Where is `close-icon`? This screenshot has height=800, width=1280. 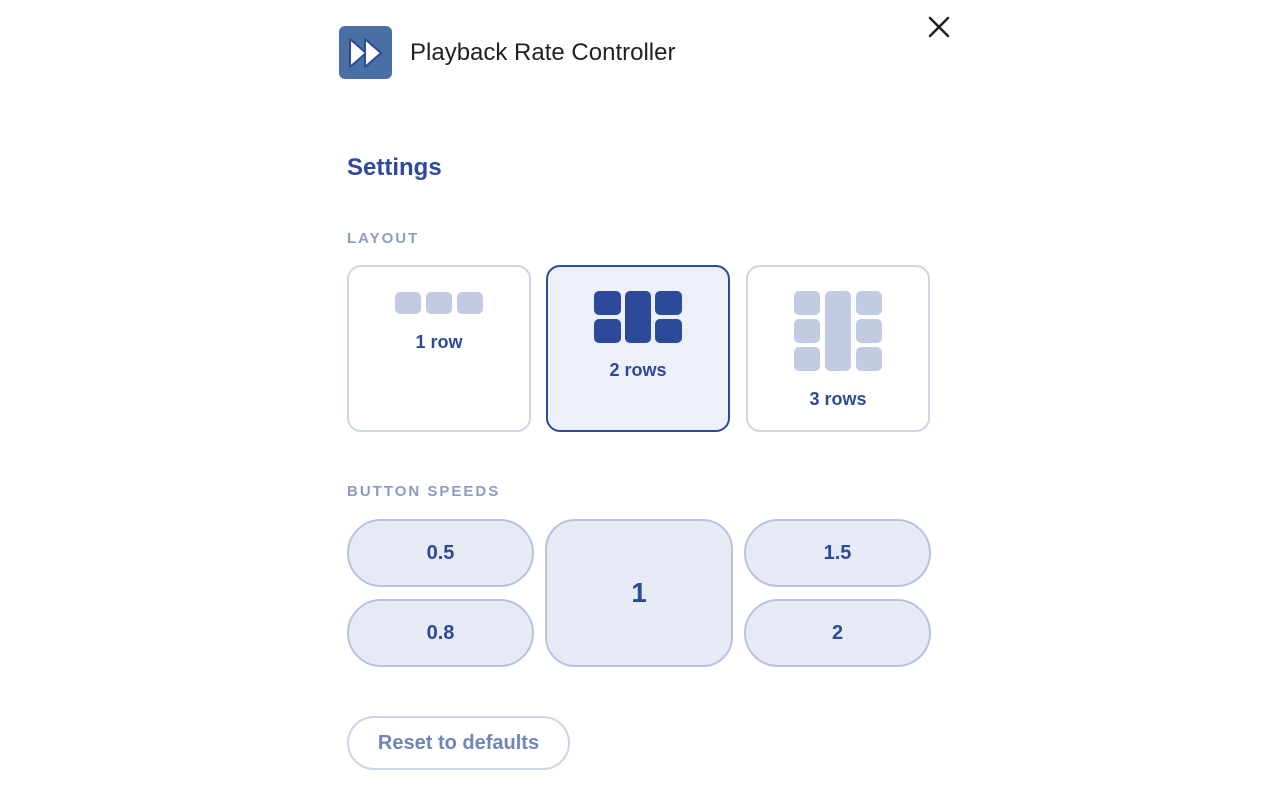 close-icon is located at coordinates (939, 27).